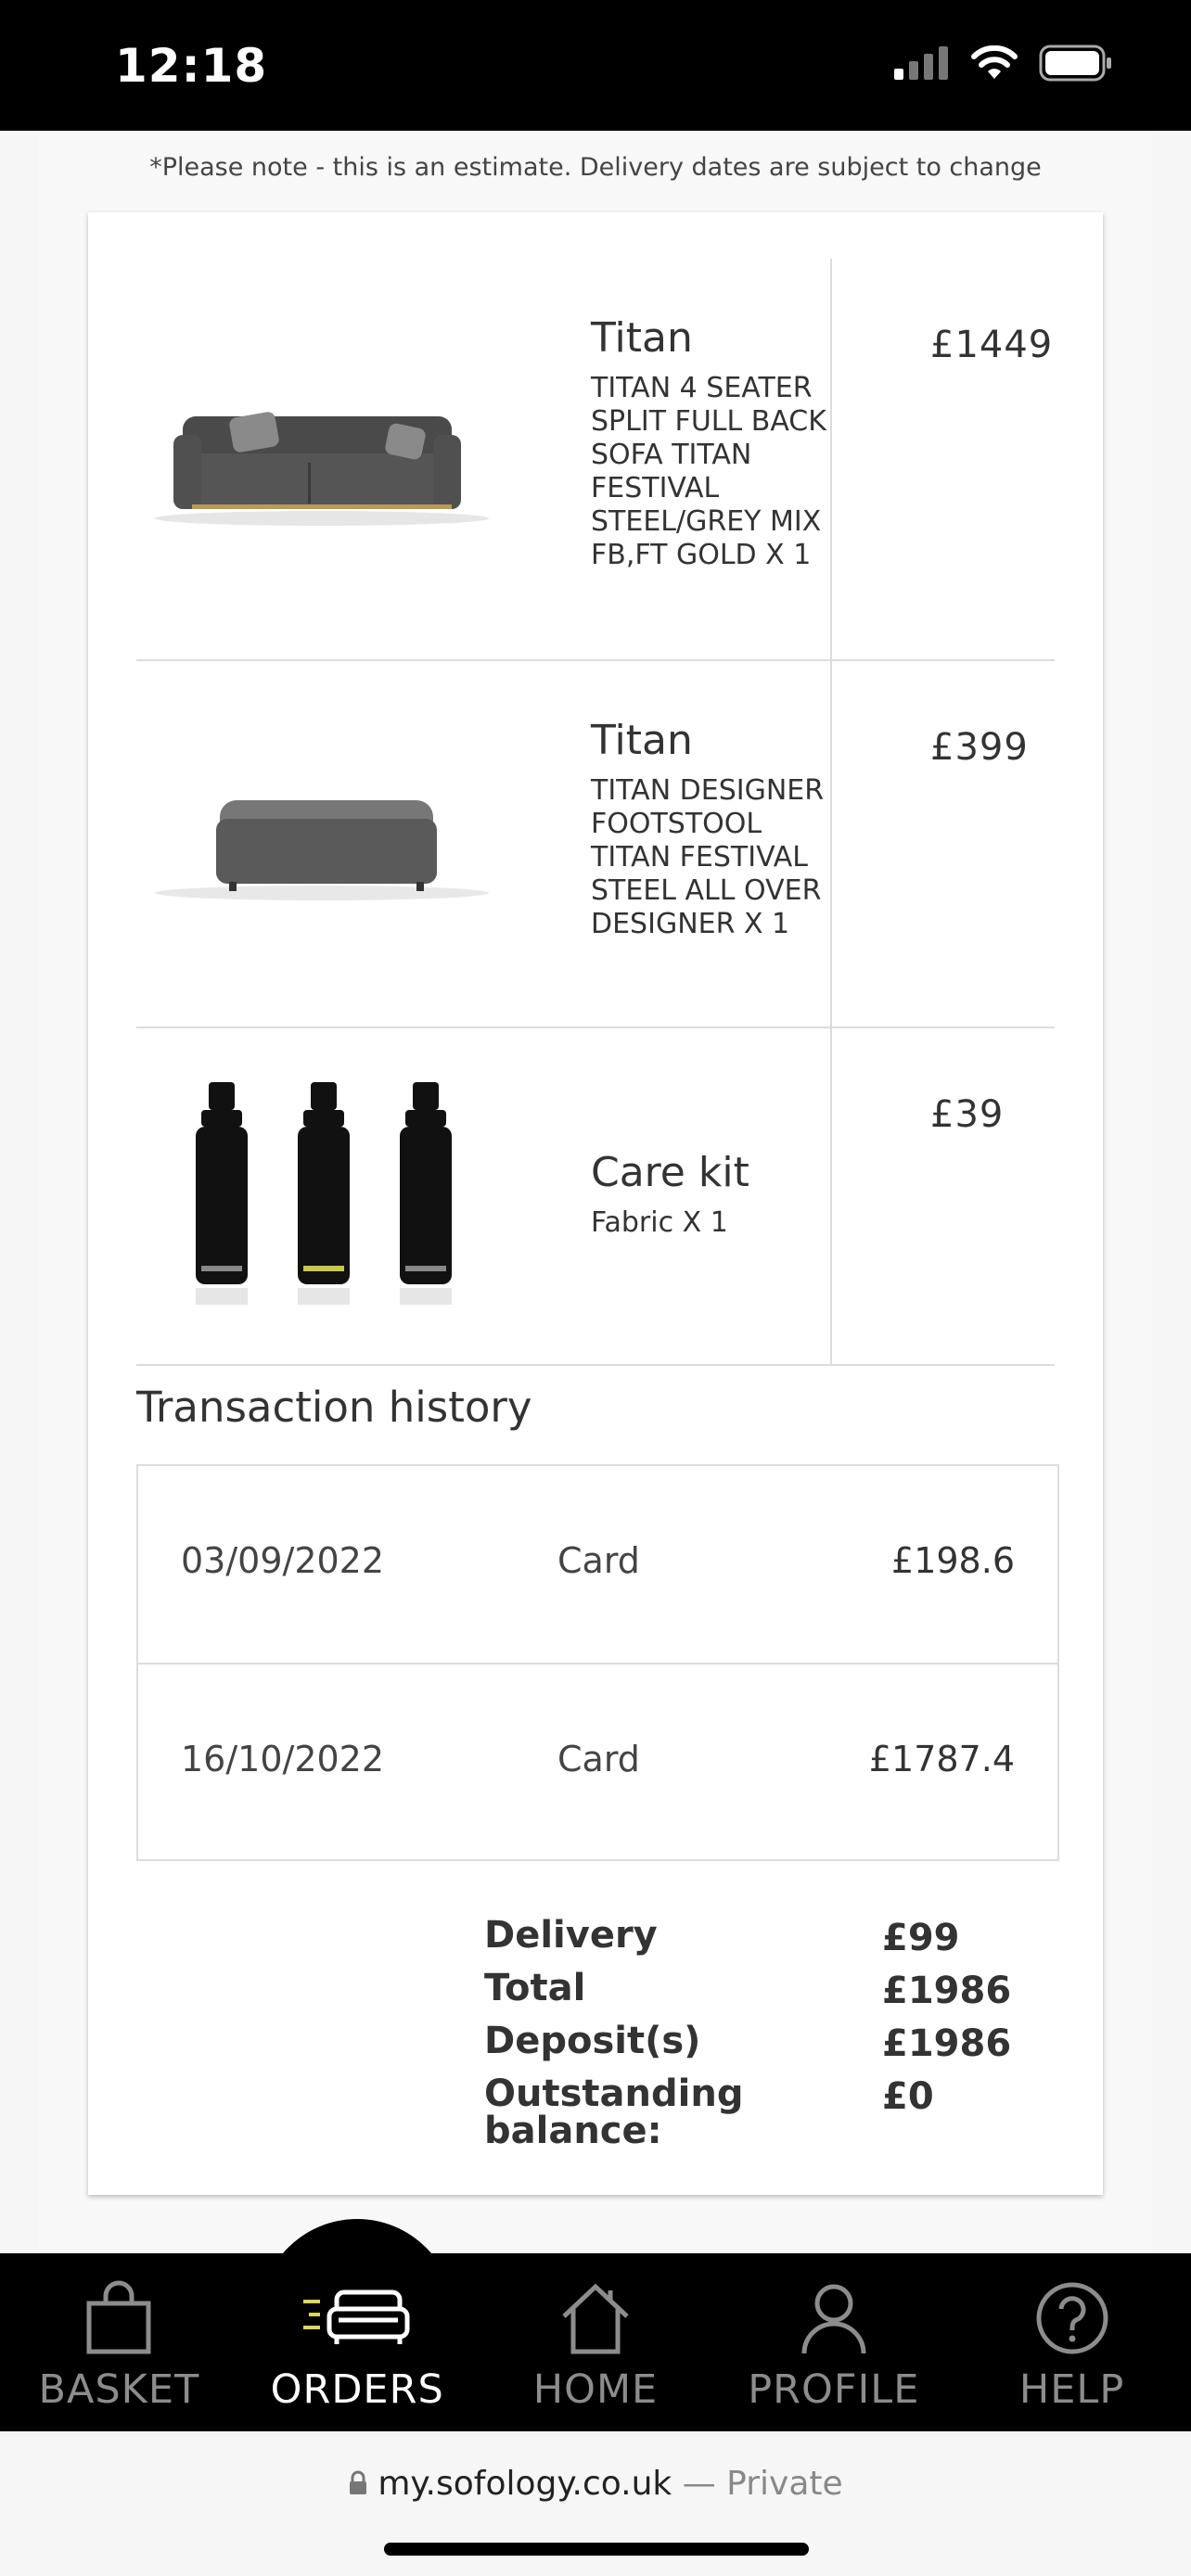  What do you see at coordinates (322, 850) in the screenshot?
I see `footstool-product-image` at bounding box center [322, 850].